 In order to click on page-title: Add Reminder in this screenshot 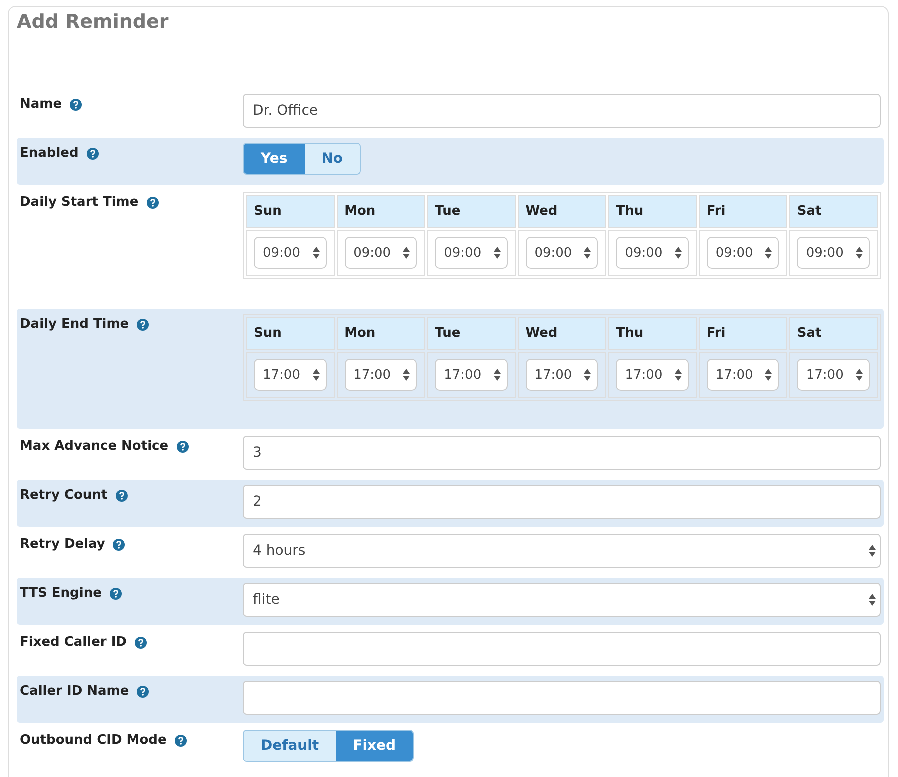, I will do `click(93, 23)`.